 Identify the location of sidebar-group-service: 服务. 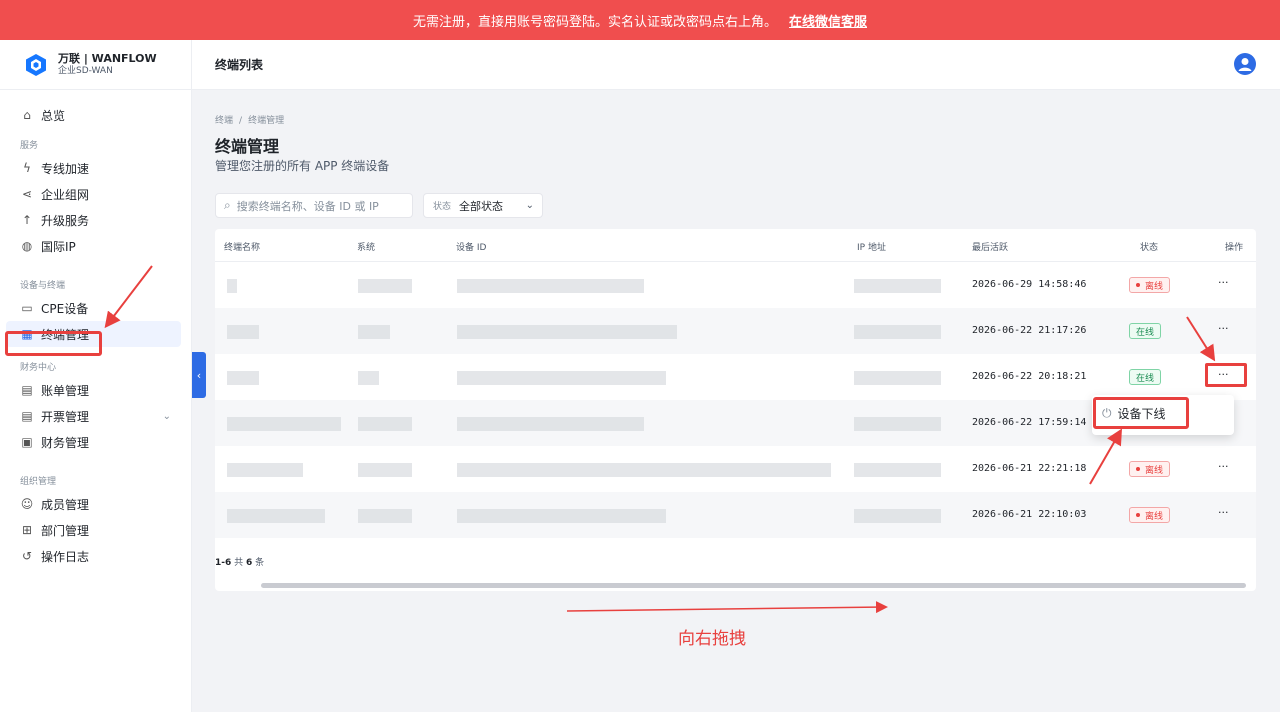
(29, 145).